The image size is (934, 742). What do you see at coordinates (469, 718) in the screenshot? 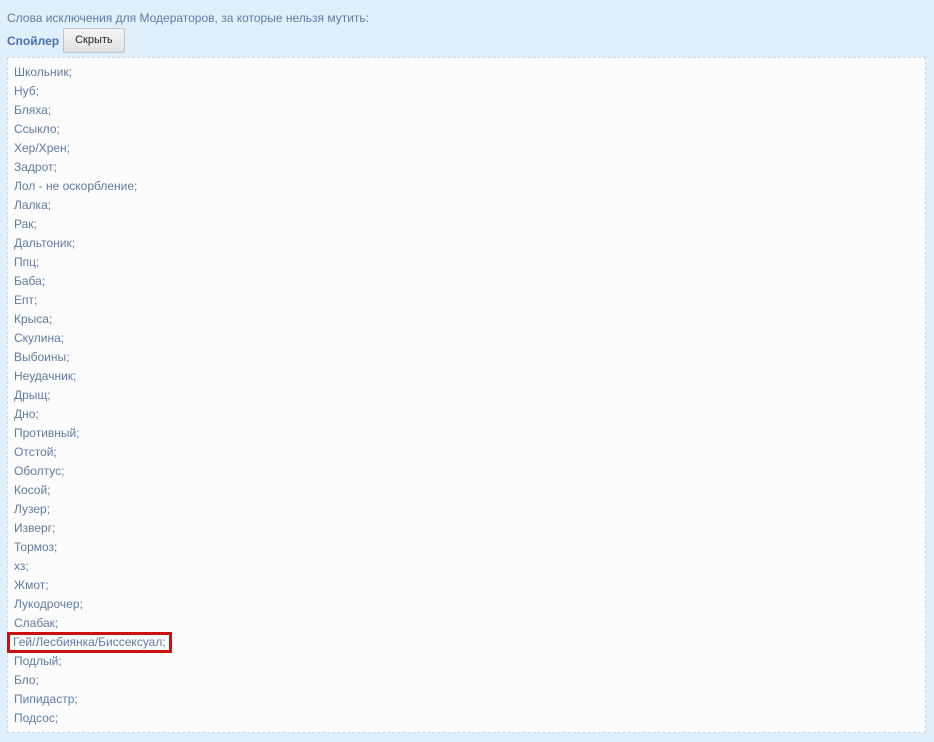
I see `word-item: Подсос;` at bounding box center [469, 718].